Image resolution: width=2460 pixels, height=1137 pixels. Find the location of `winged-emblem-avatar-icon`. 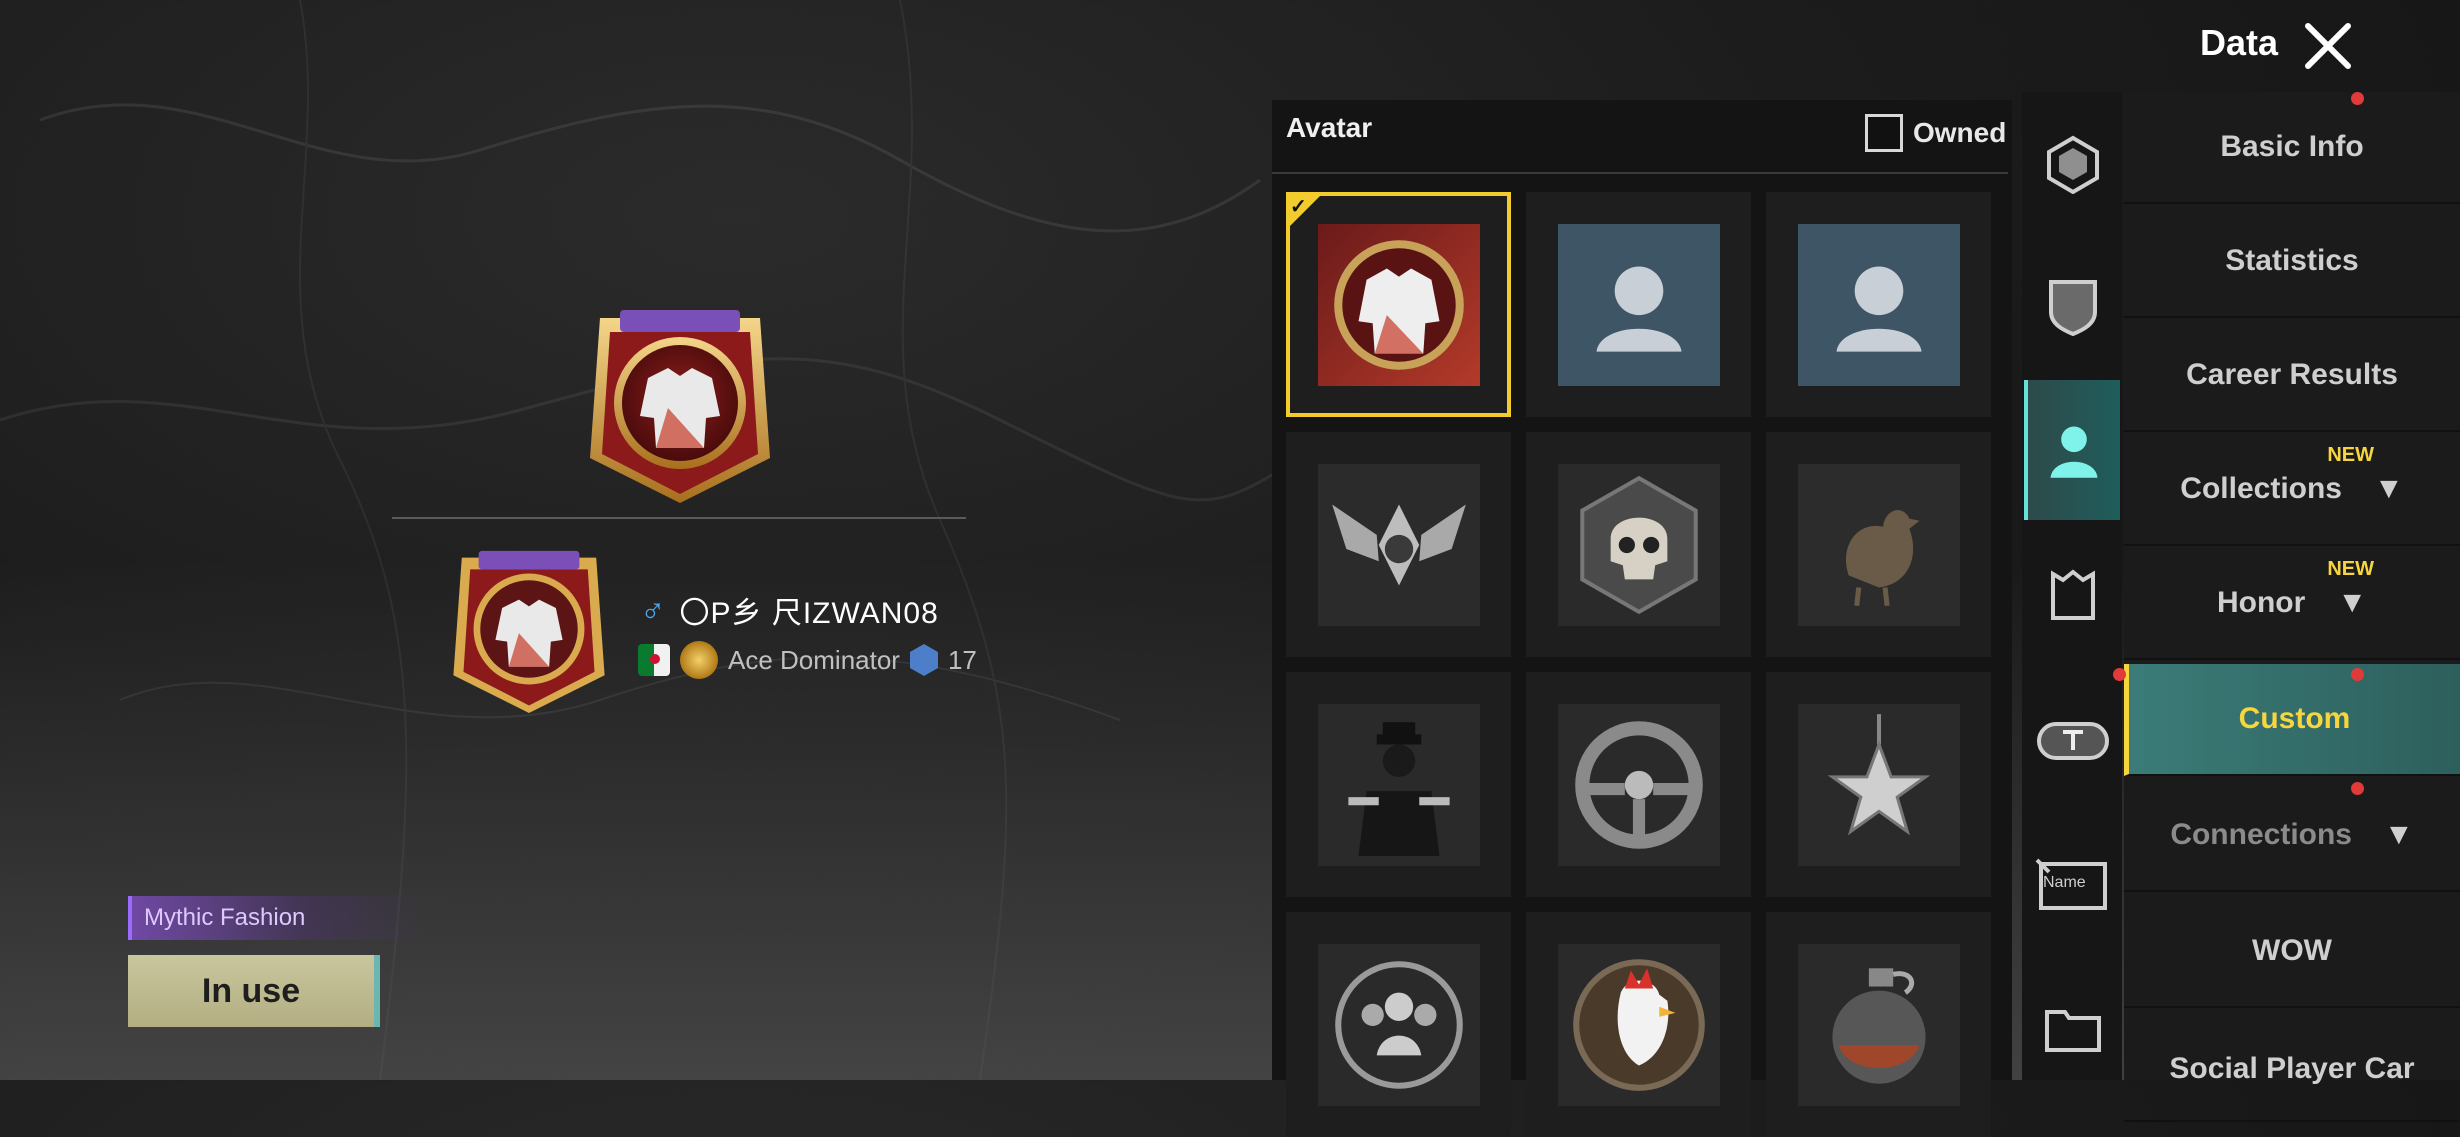

winged-emblem-avatar-icon is located at coordinates (1398, 544).